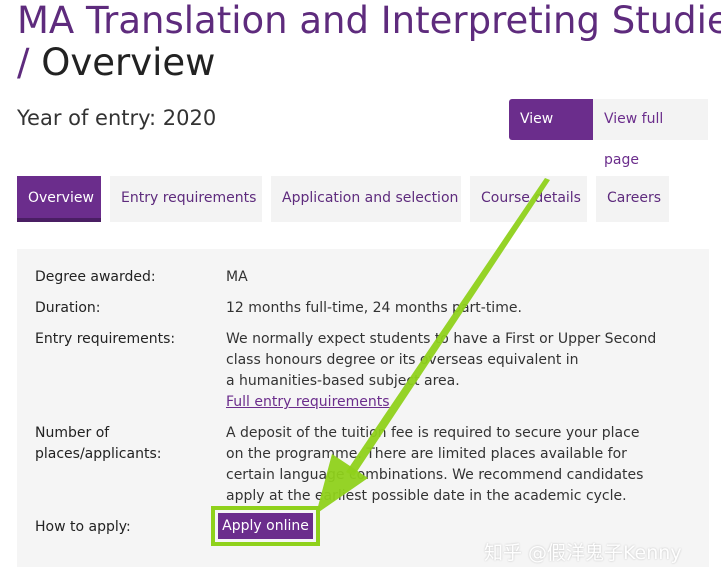 The width and height of the screenshot is (721, 583). What do you see at coordinates (583, 553) in the screenshot?
I see `watermark: 知乎 @假洋鬼子Kenny` at bounding box center [583, 553].